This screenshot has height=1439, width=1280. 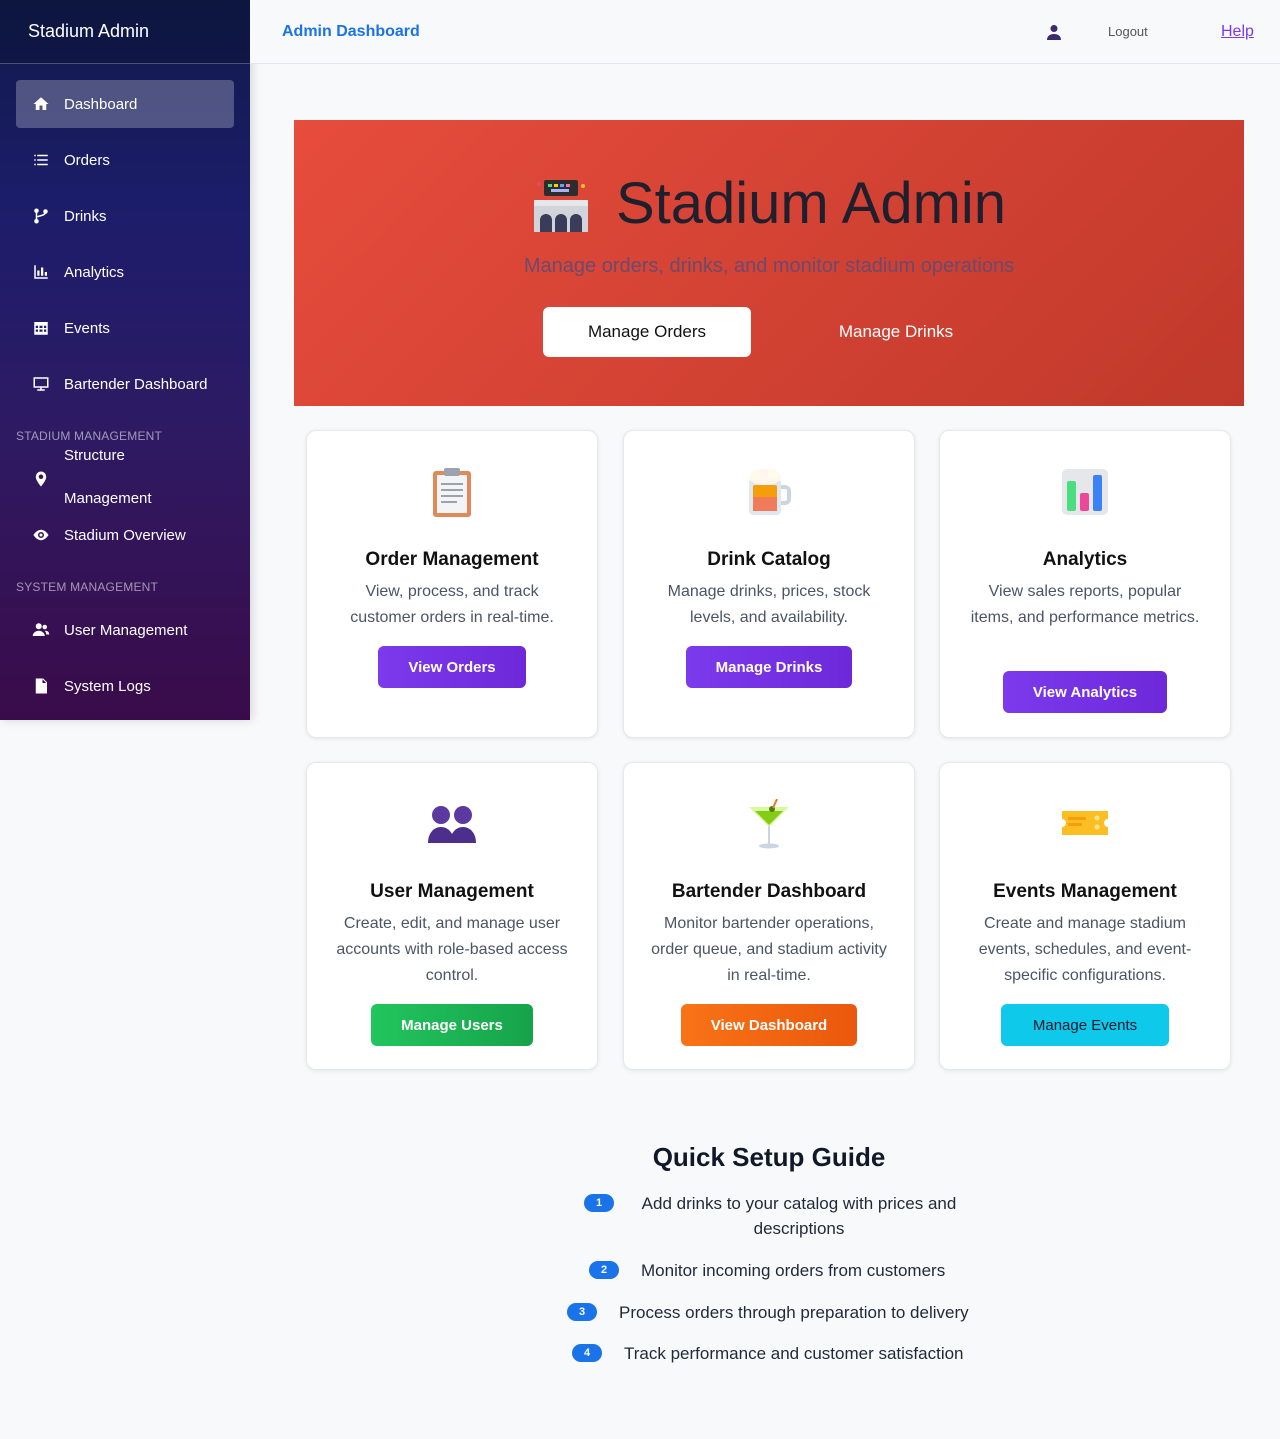 What do you see at coordinates (896, 332) in the screenshot?
I see `manage-drinks-button: Manage Drinks` at bounding box center [896, 332].